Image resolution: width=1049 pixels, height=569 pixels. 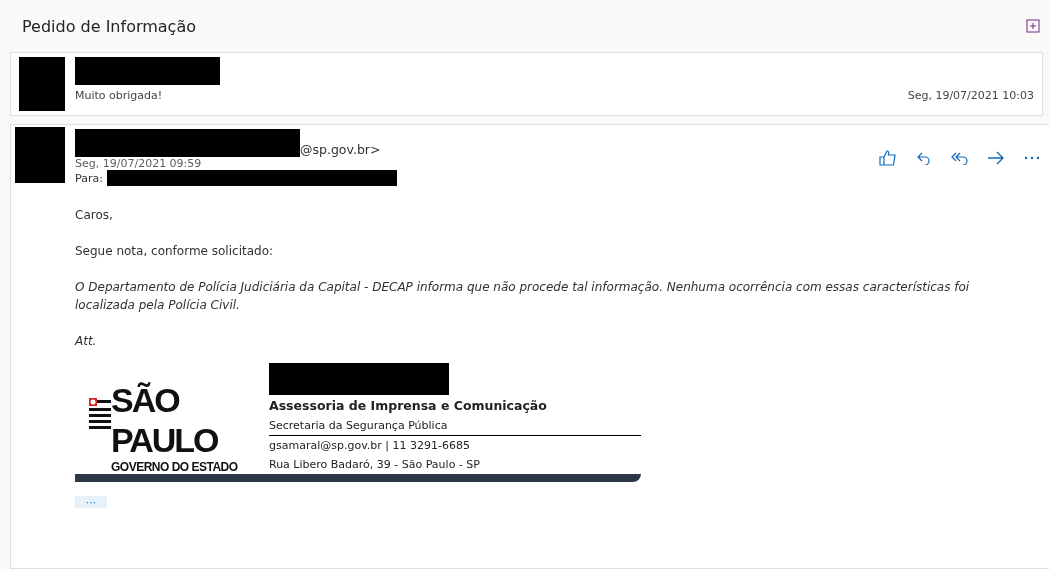 I want to click on message-date: Seg, 19/07/2021 09:59, so click(x=139, y=163).